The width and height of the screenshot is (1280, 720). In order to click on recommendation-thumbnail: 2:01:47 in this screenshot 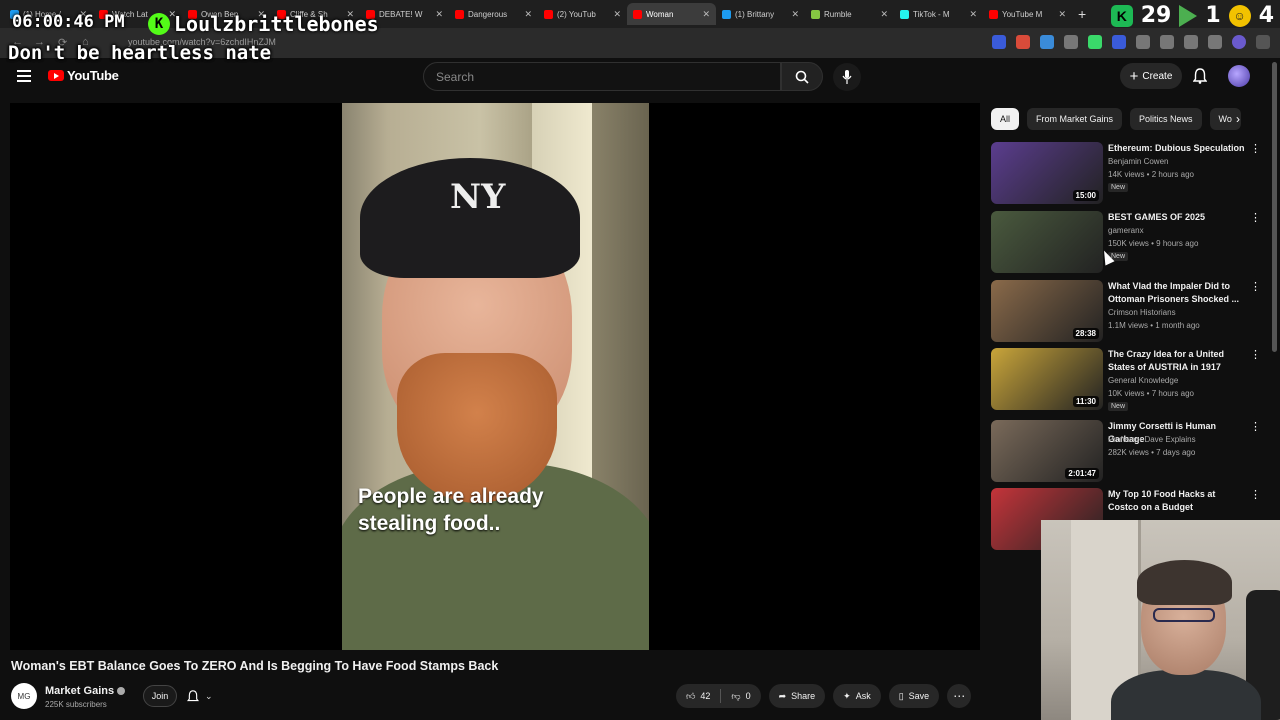, I will do `click(1047, 451)`.